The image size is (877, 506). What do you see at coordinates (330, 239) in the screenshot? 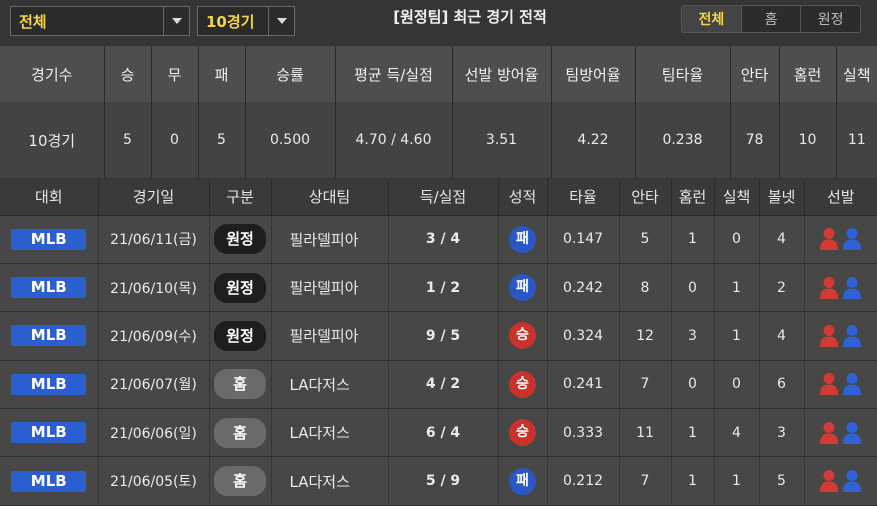
I see `opponent-cell: 필라델피아` at bounding box center [330, 239].